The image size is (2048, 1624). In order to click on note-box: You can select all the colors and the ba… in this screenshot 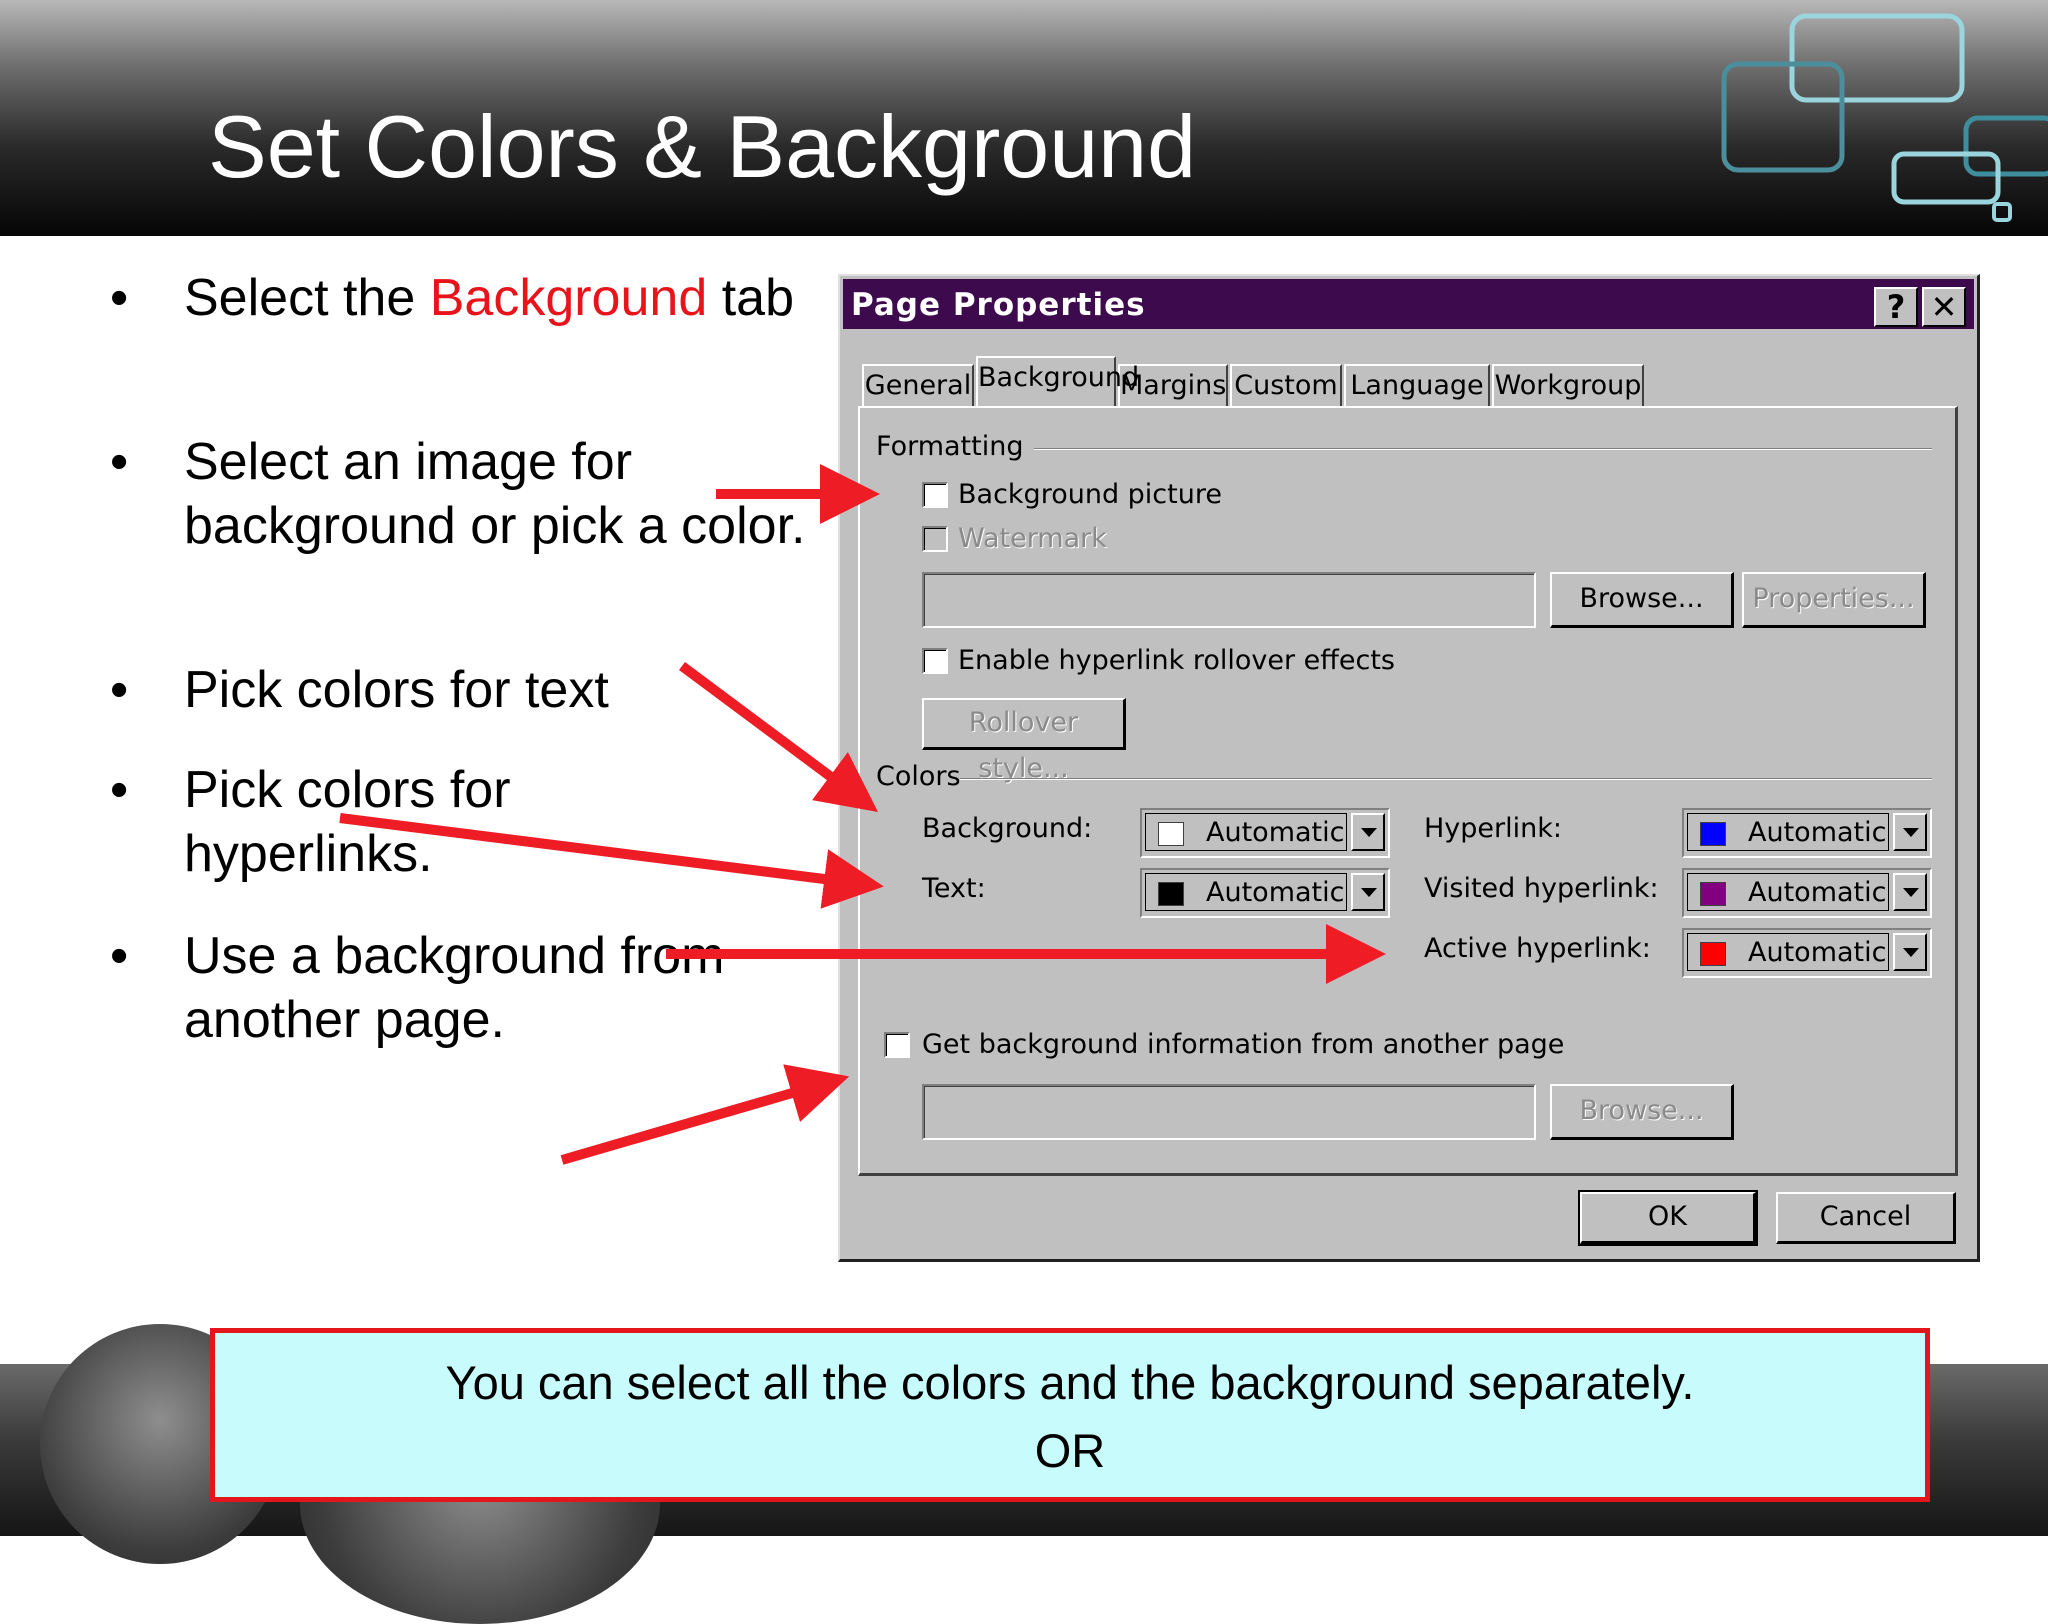, I will do `click(1070, 1415)`.